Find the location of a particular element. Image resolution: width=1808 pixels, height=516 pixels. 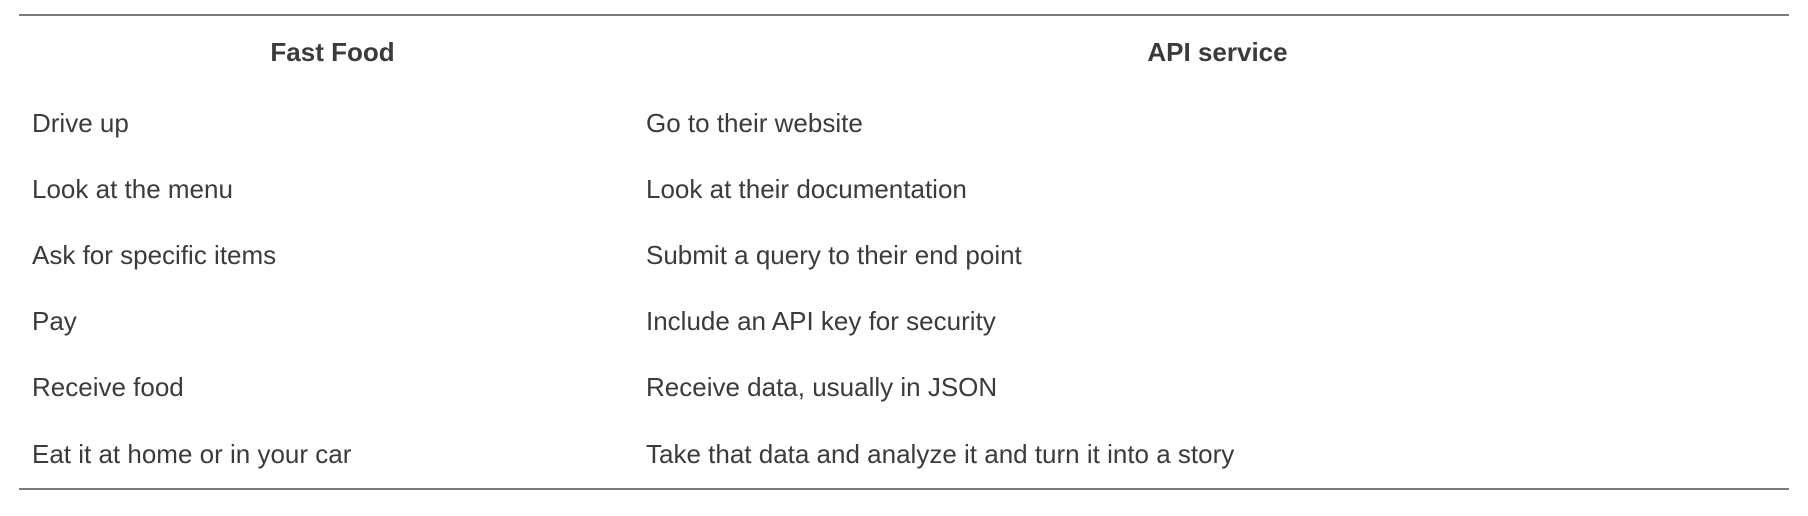

column-header-api-service: API service is located at coordinates (1217, 51).